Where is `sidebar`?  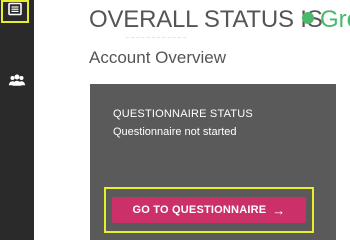 sidebar is located at coordinates (17, 120).